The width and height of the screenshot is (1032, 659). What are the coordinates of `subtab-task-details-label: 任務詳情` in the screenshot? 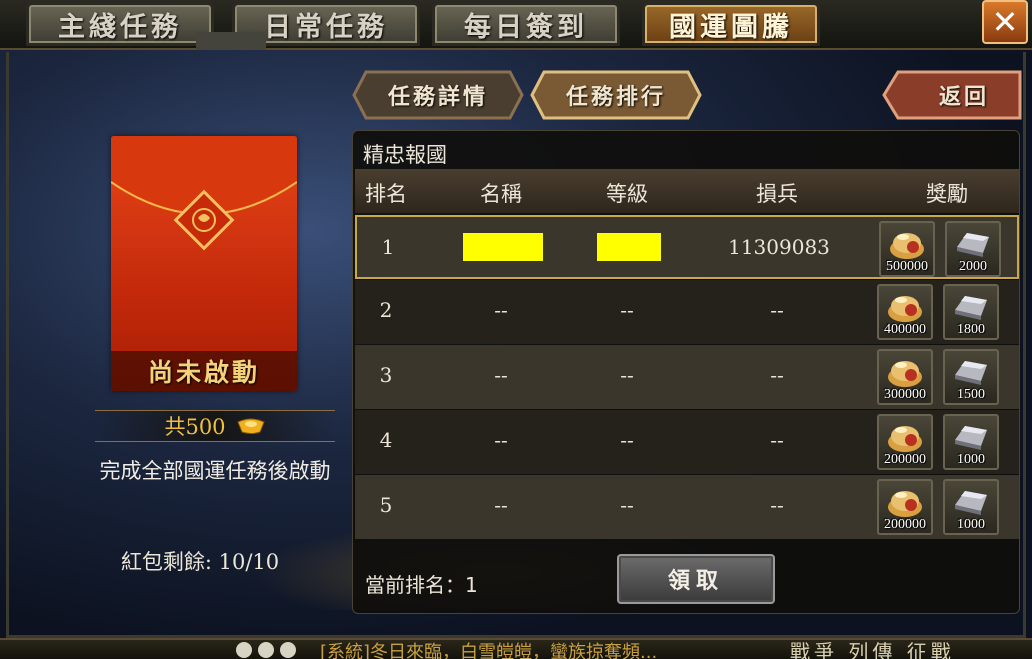 It's located at (437, 97).